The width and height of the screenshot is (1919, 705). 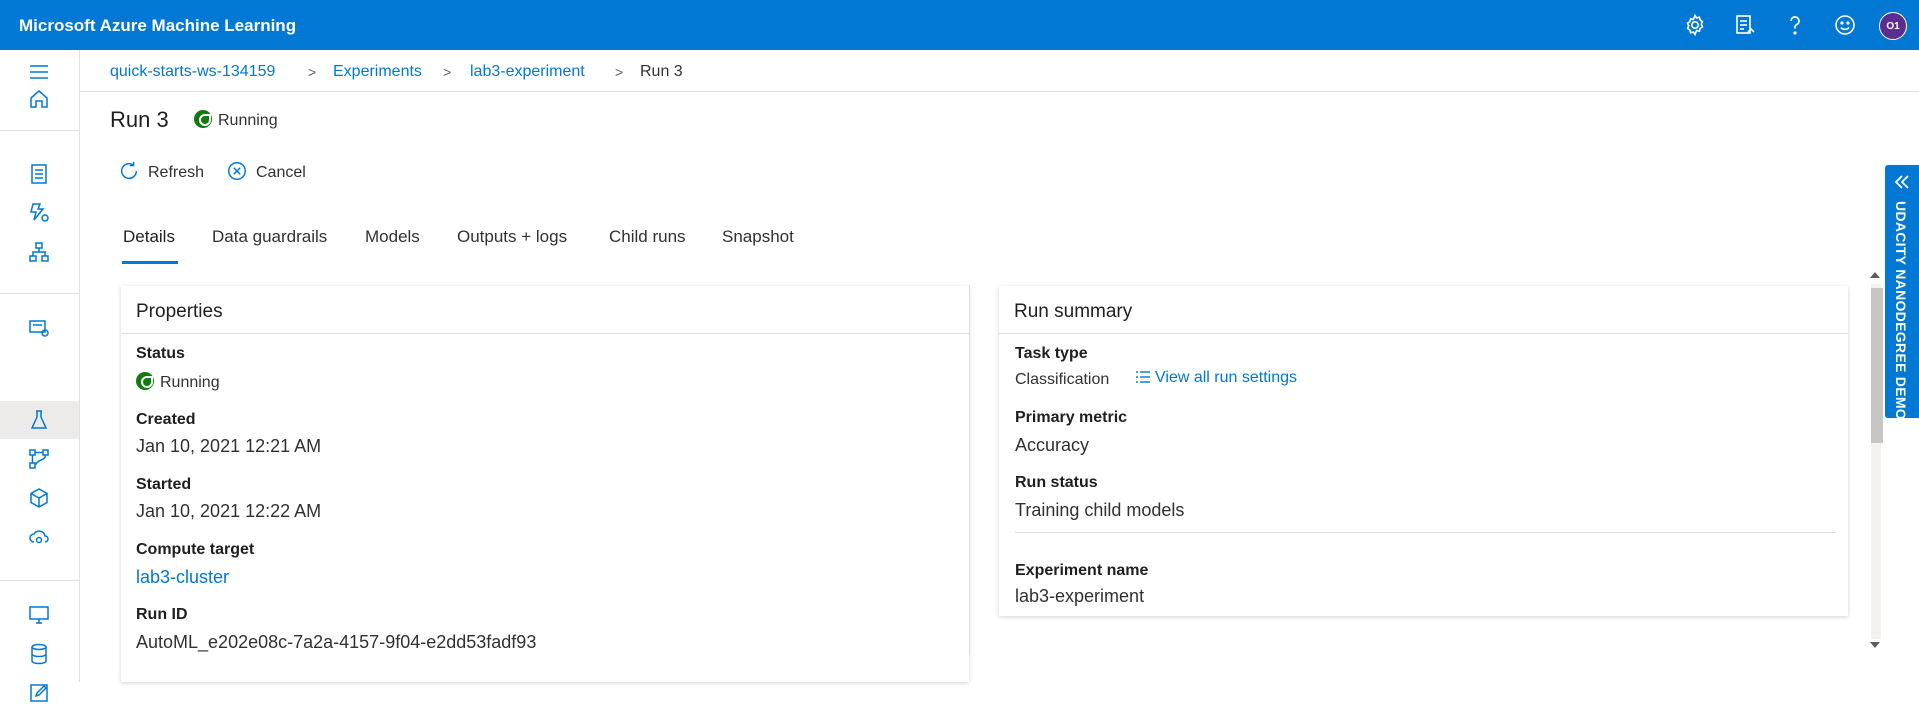 I want to click on data-labeling-icon, so click(x=39, y=693).